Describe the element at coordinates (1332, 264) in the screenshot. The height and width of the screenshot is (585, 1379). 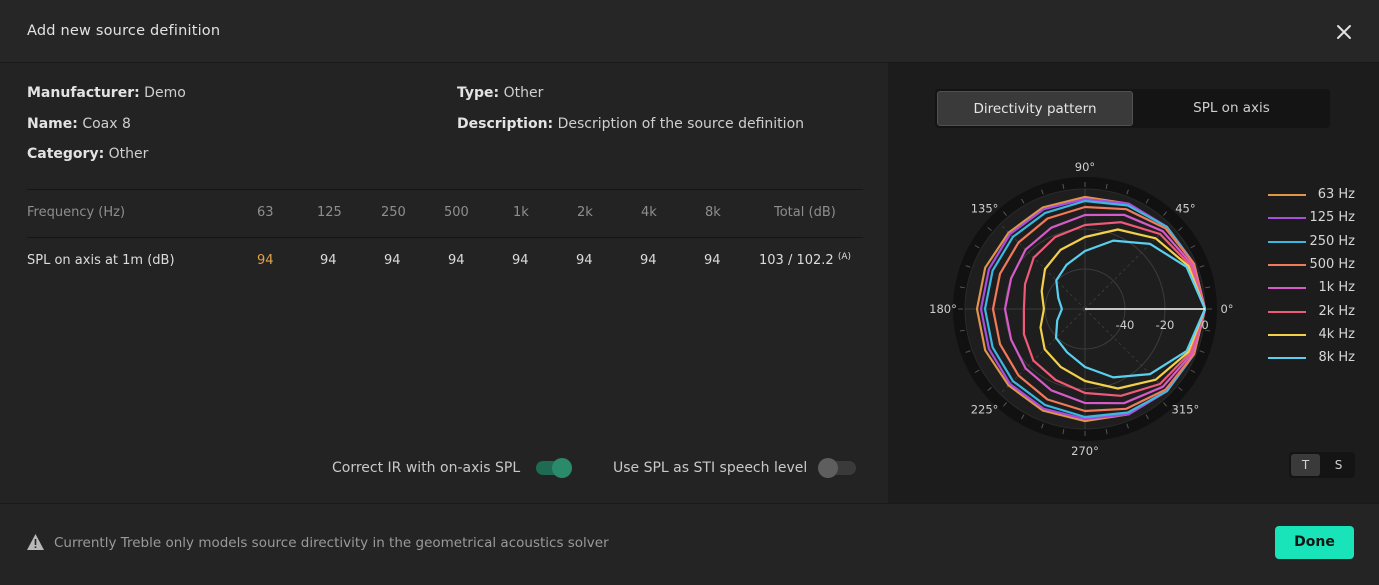
I see `legend-label: 500 Hz` at that location.